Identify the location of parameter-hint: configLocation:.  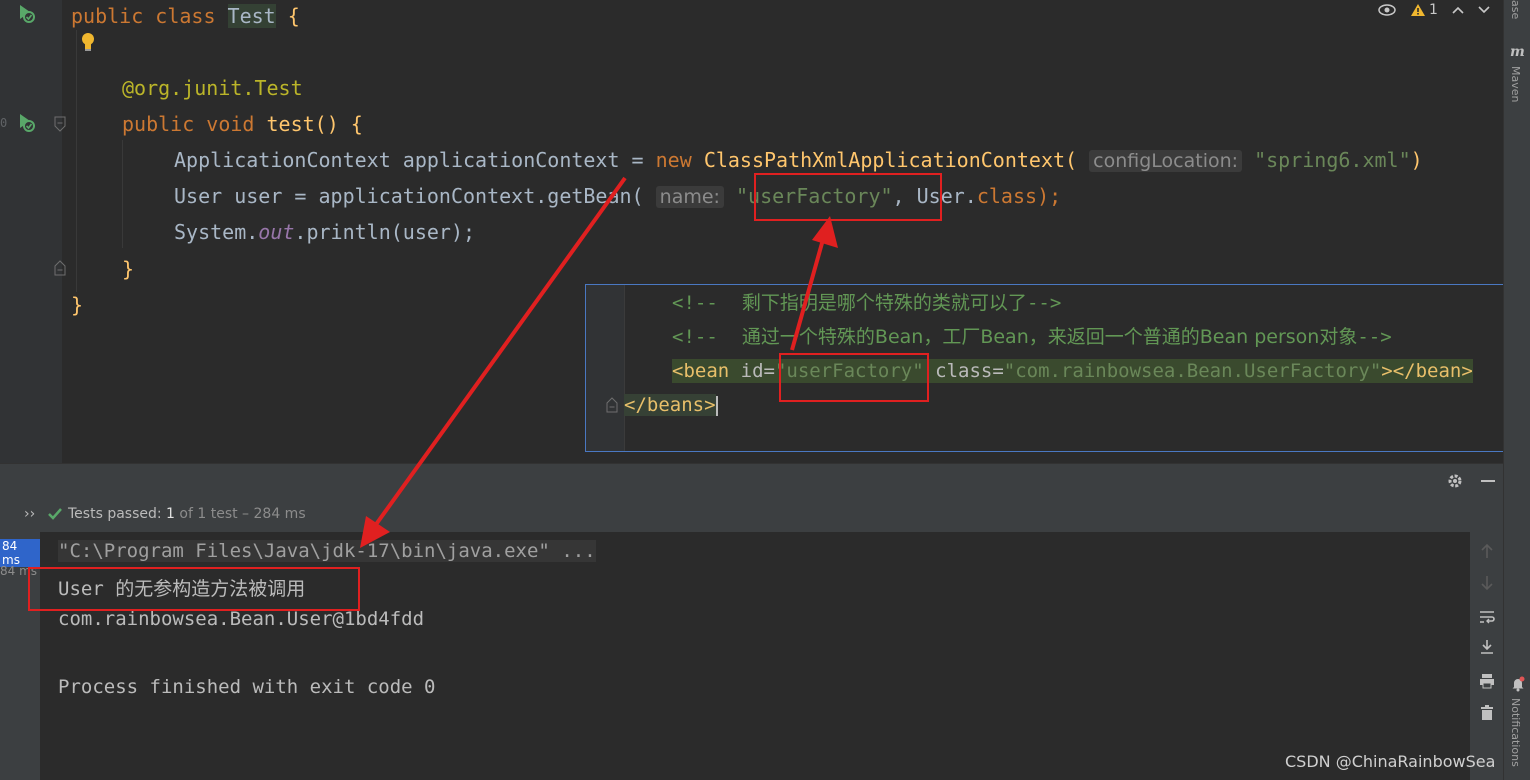
(1166, 161).